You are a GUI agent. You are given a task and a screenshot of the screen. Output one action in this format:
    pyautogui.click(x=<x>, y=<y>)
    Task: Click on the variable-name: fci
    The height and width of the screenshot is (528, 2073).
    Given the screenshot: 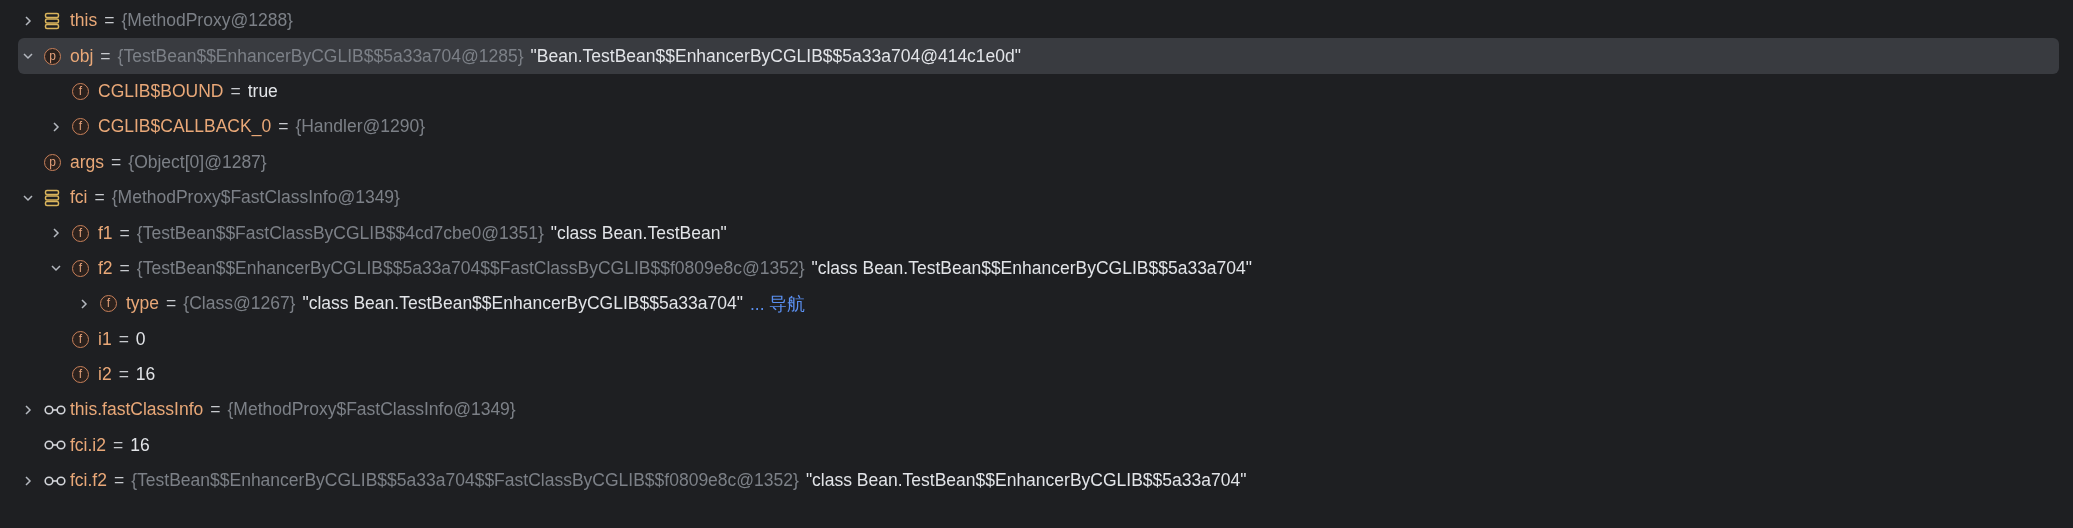 What is the action you would take?
    pyautogui.click(x=79, y=198)
    